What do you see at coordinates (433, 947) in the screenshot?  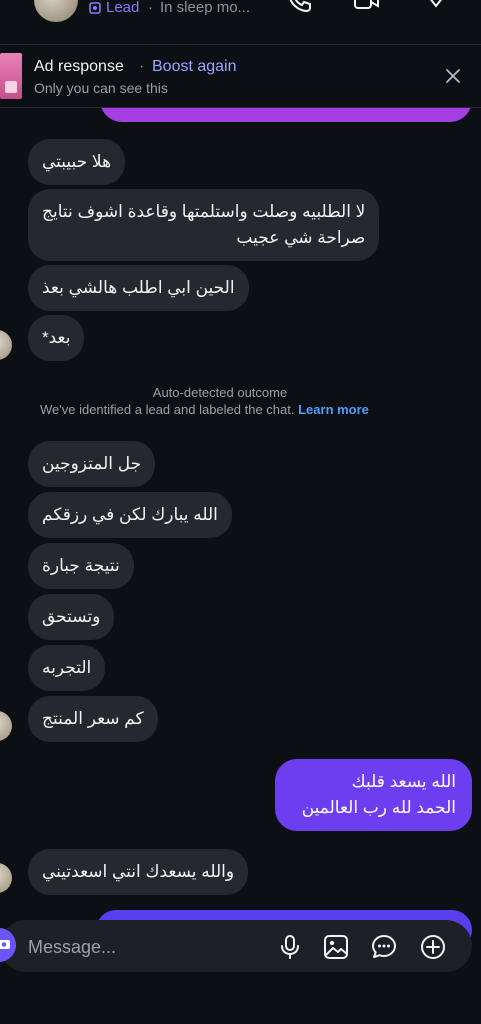 I see `add-icon` at bounding box center [433, 947].